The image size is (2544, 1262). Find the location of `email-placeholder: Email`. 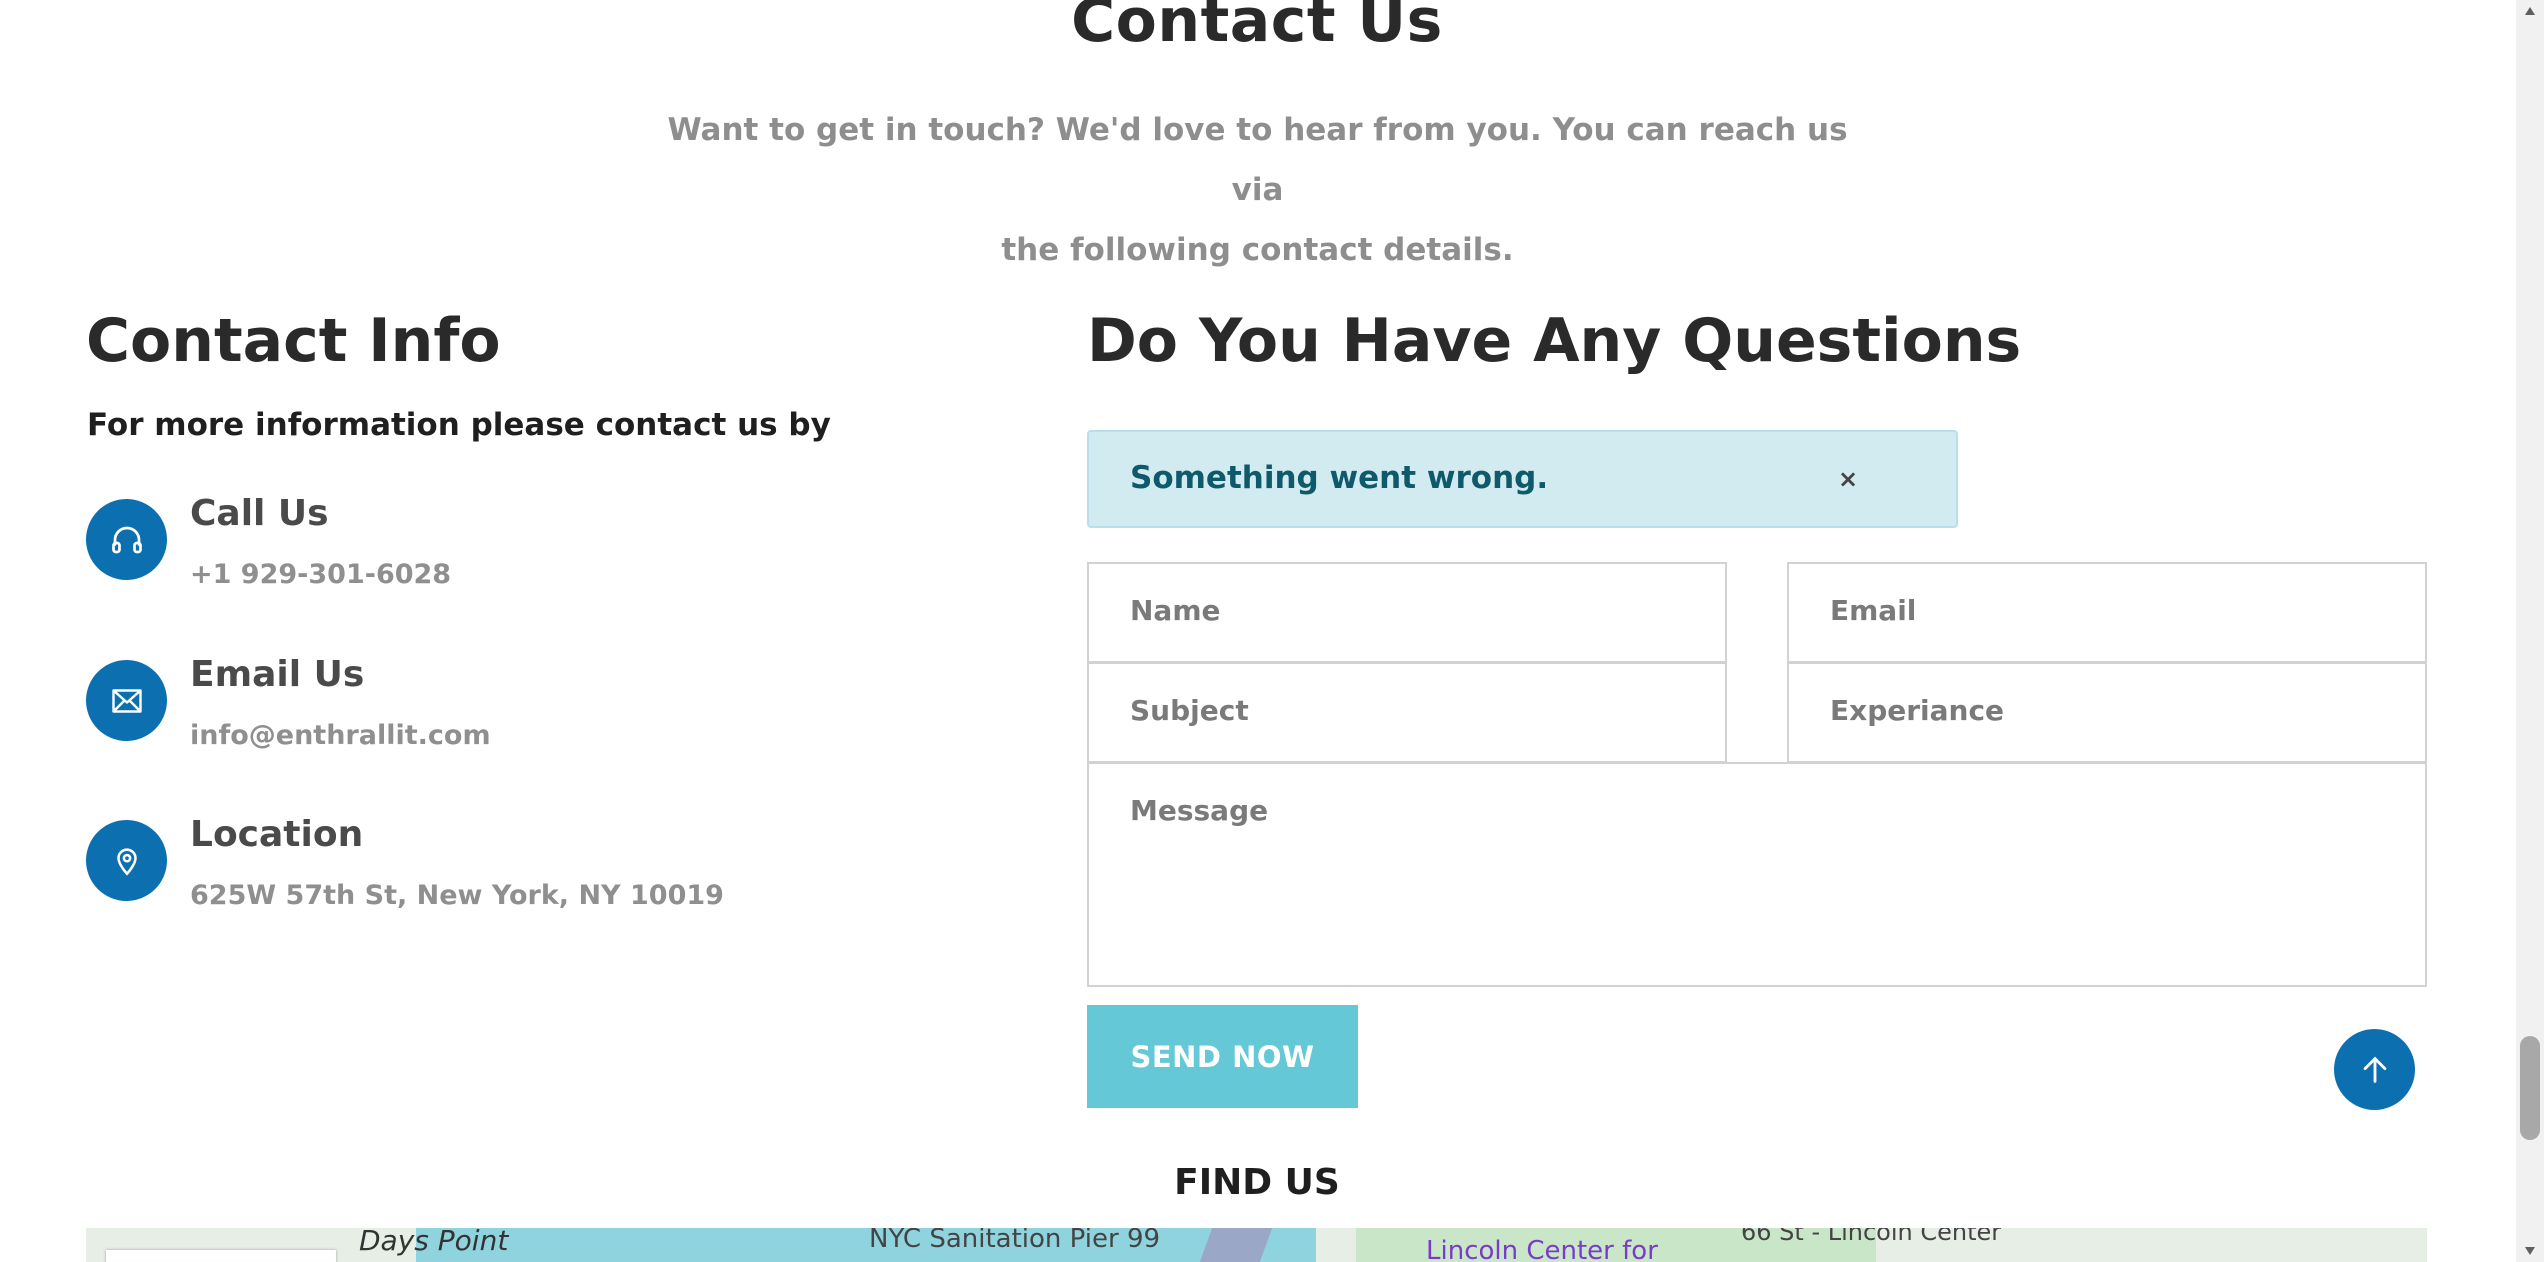

email-placeholder: Email is located at coordinates (1873, 610).